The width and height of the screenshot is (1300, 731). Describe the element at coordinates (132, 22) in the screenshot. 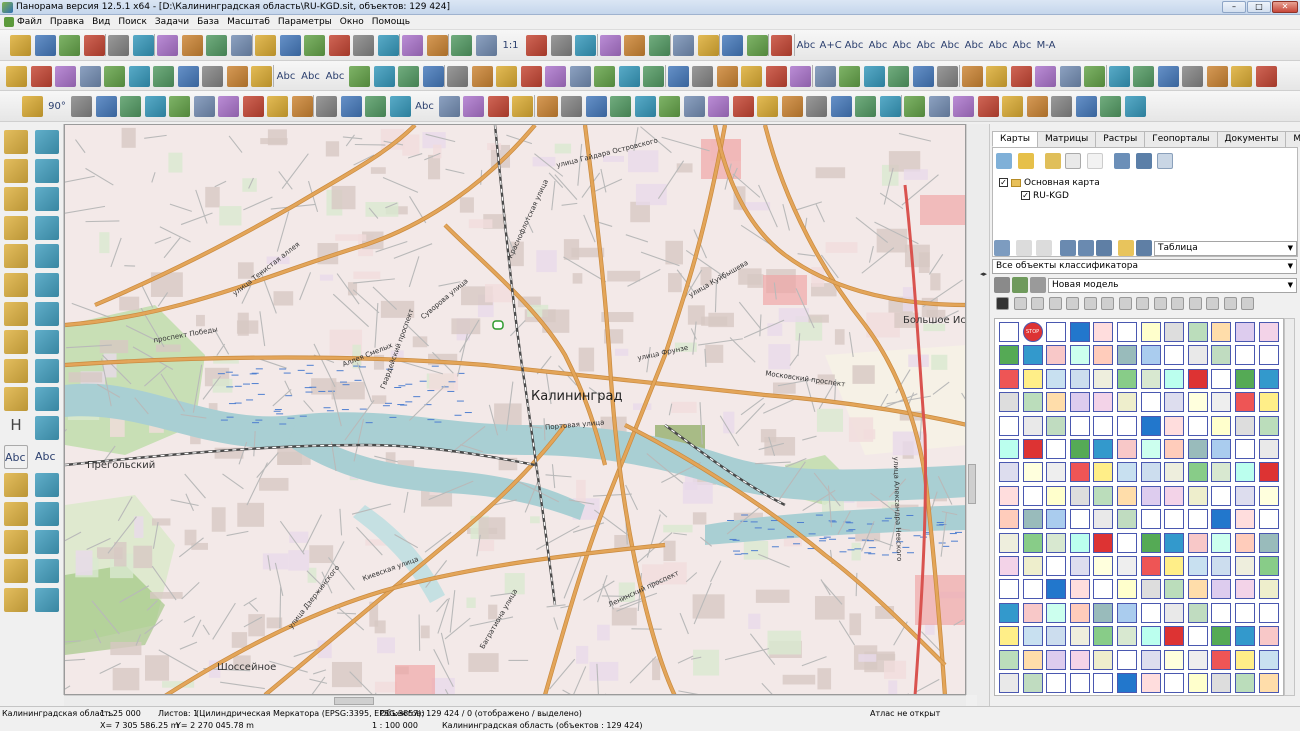

I see `menu-search: Поиск` at that location.